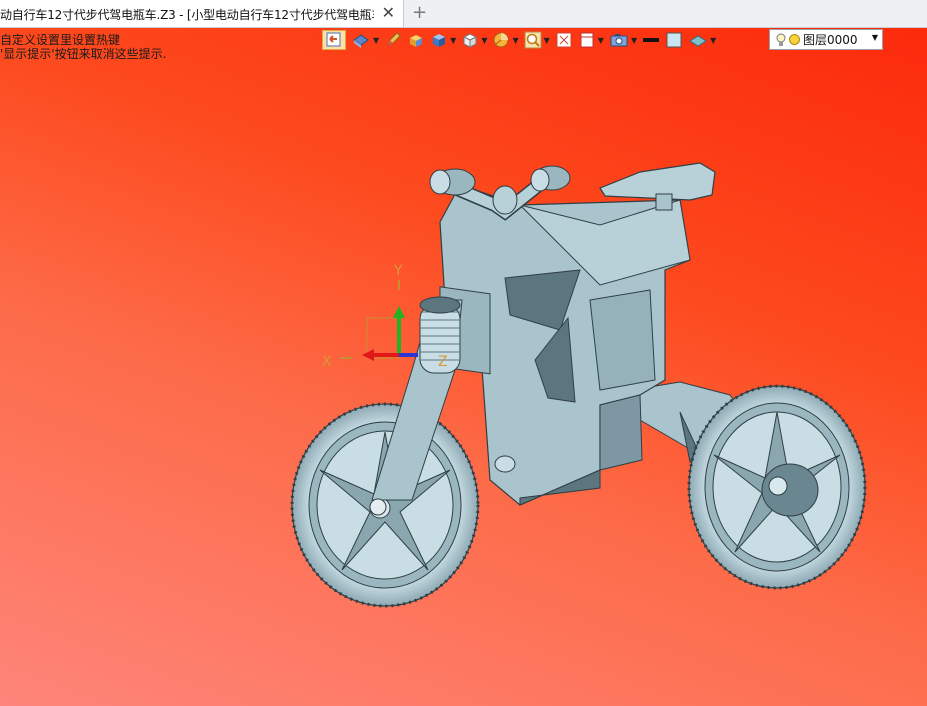 Image resolution: width=927 pixels, height=706 pixels. I want to click on new-tab-icon: +, so click(419, 13).